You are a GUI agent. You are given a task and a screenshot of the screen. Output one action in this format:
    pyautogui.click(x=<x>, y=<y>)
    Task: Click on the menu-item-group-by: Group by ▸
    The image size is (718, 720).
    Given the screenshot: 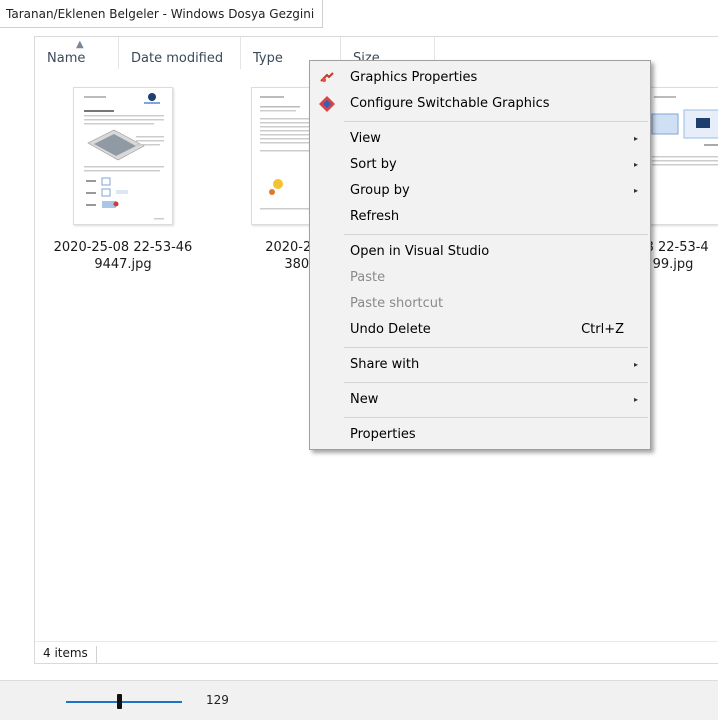 What is the action you would take?
    pyautogui.click(x=480, y=191)
    